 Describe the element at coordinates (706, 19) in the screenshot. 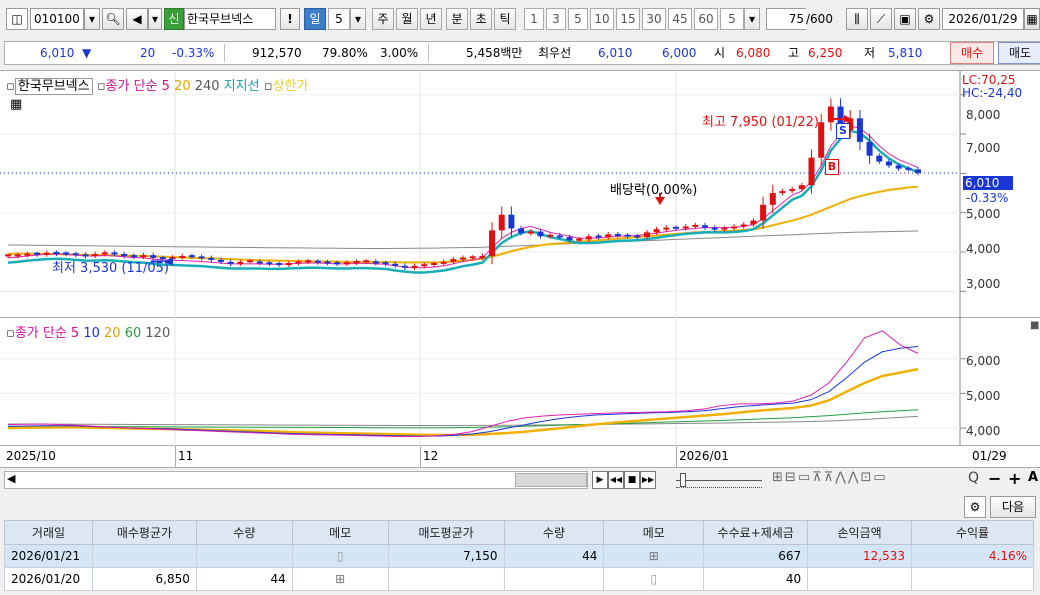

I see `minute-60: 60` at that location.